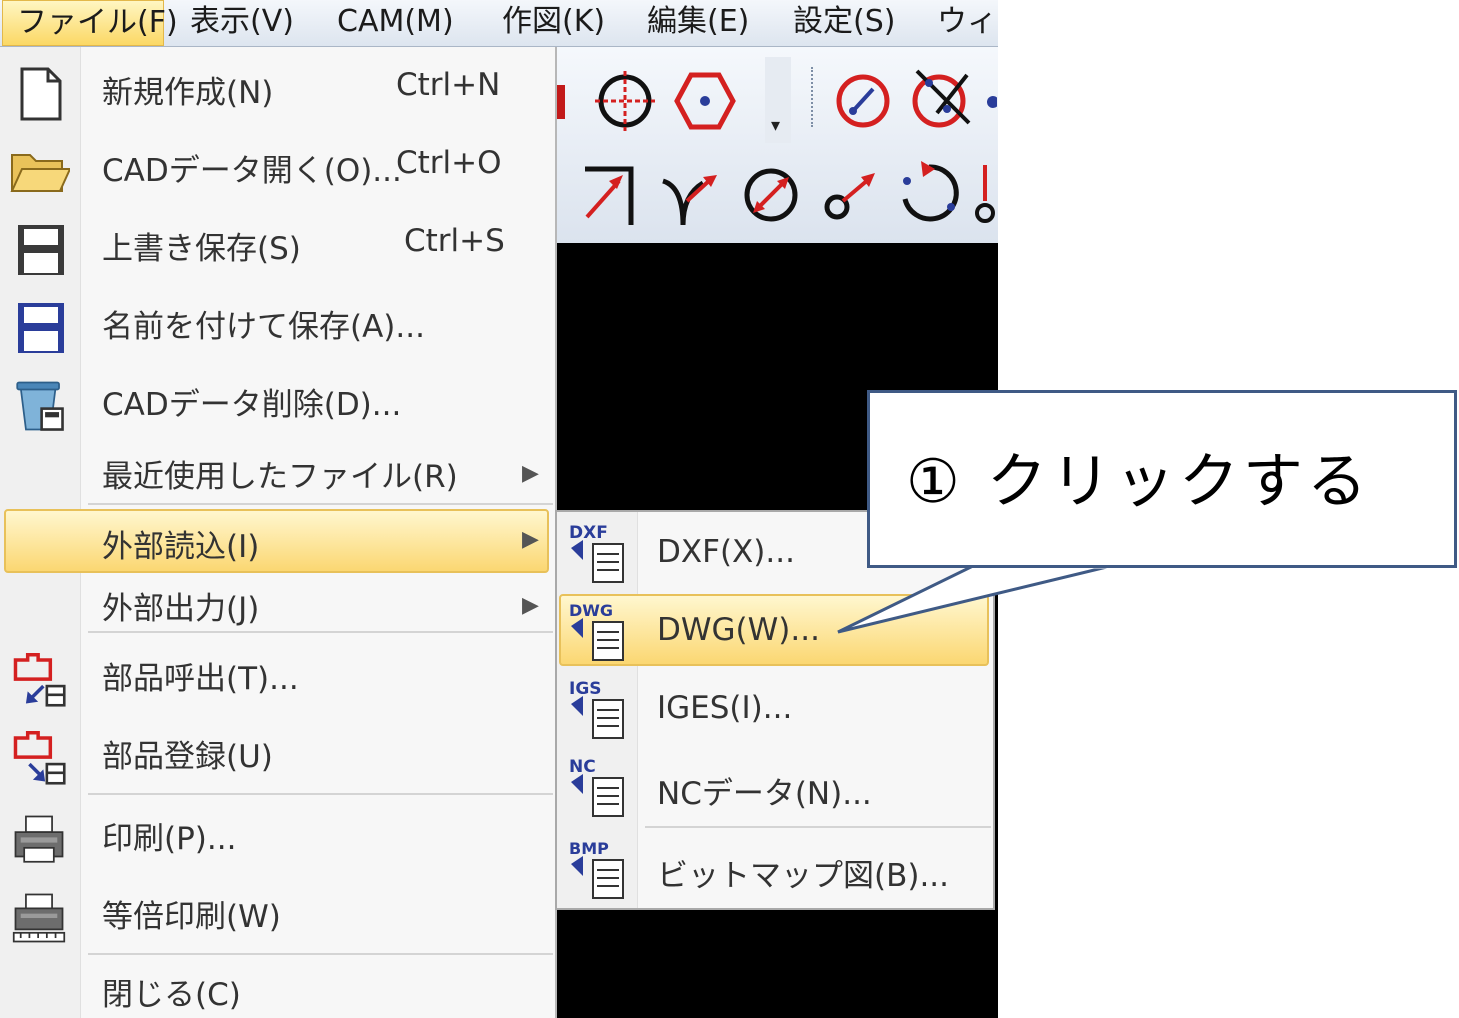 Image resolution: width=1459 pixels, height=1018 pixels. I want to click on callout-text: ① クリックする, so click(1138, 482).